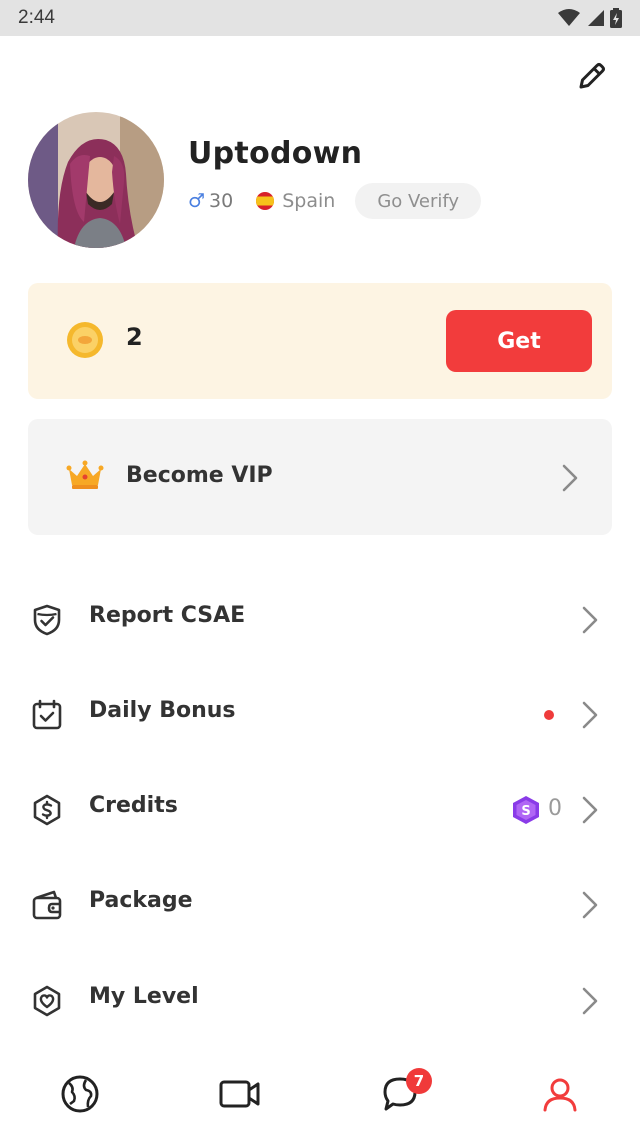 This screenshot has width=640, height=1138. What do you see at coordinates (320, 18) in the screenshot?
I see `status-bar: 2:44` at bounding box center [320, 18].